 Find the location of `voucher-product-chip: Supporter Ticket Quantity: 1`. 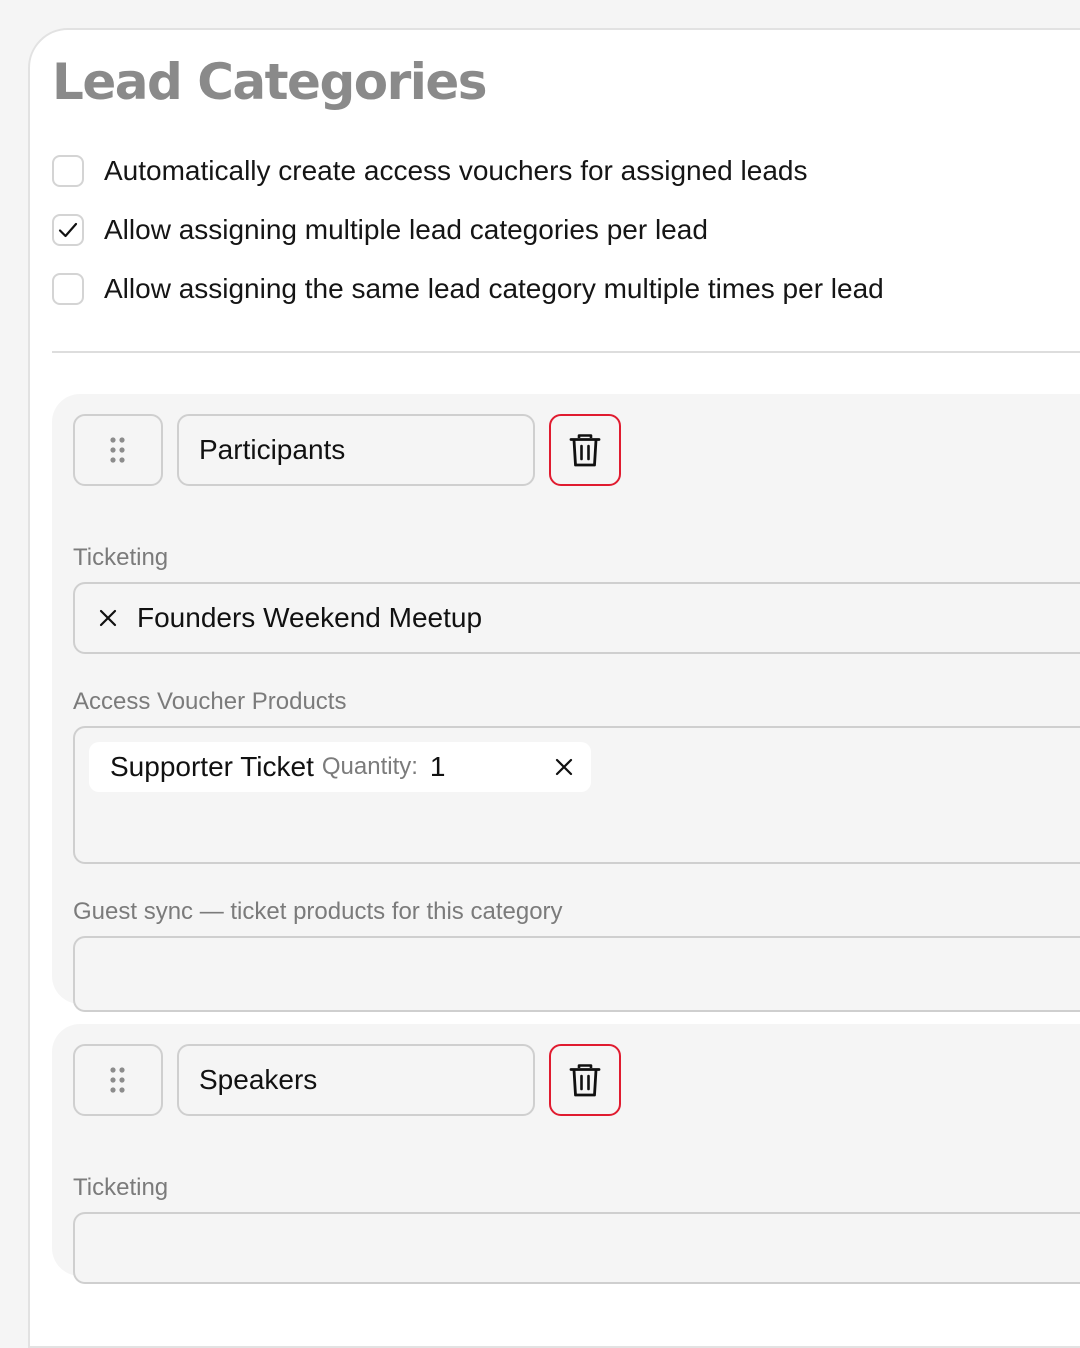

voucher-product-chip: Supporter Ticket Quantity: 1 is located at coordinates (340, 767).